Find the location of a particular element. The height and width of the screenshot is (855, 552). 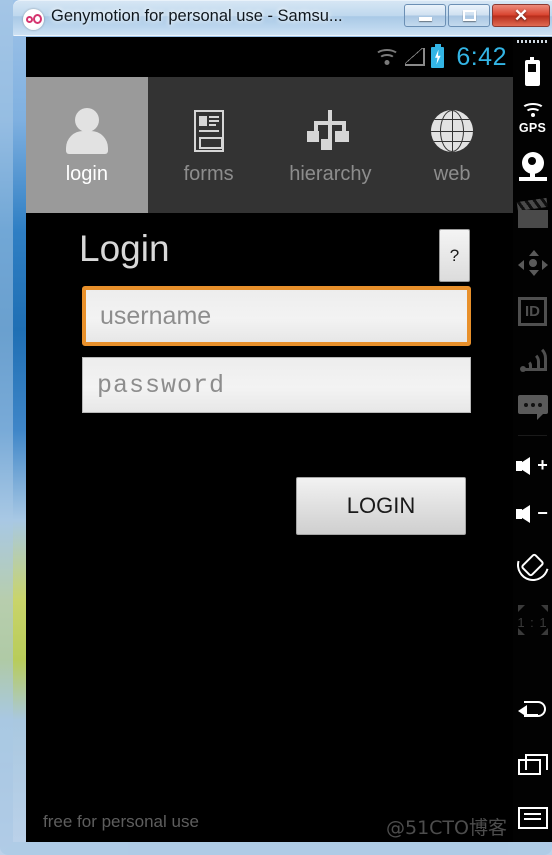

status-bar-clock: 6:42 is located at coordinates (481, 56).